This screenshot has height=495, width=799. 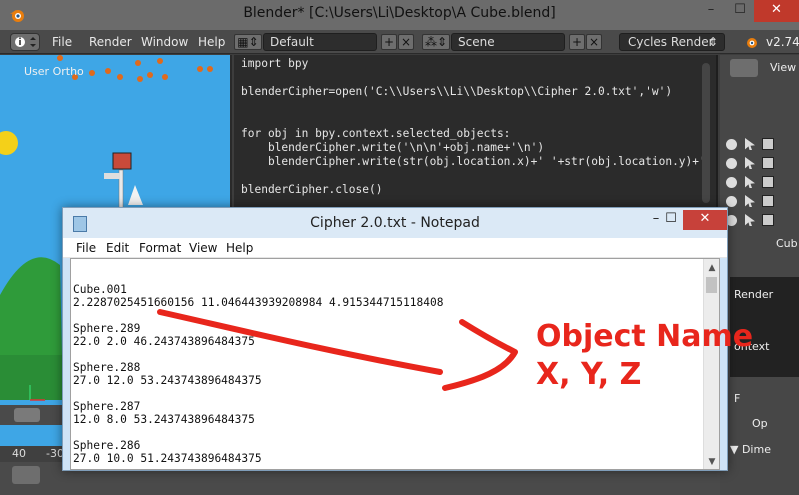 I want to click on op-label: Op, so click(x=760, y=423).